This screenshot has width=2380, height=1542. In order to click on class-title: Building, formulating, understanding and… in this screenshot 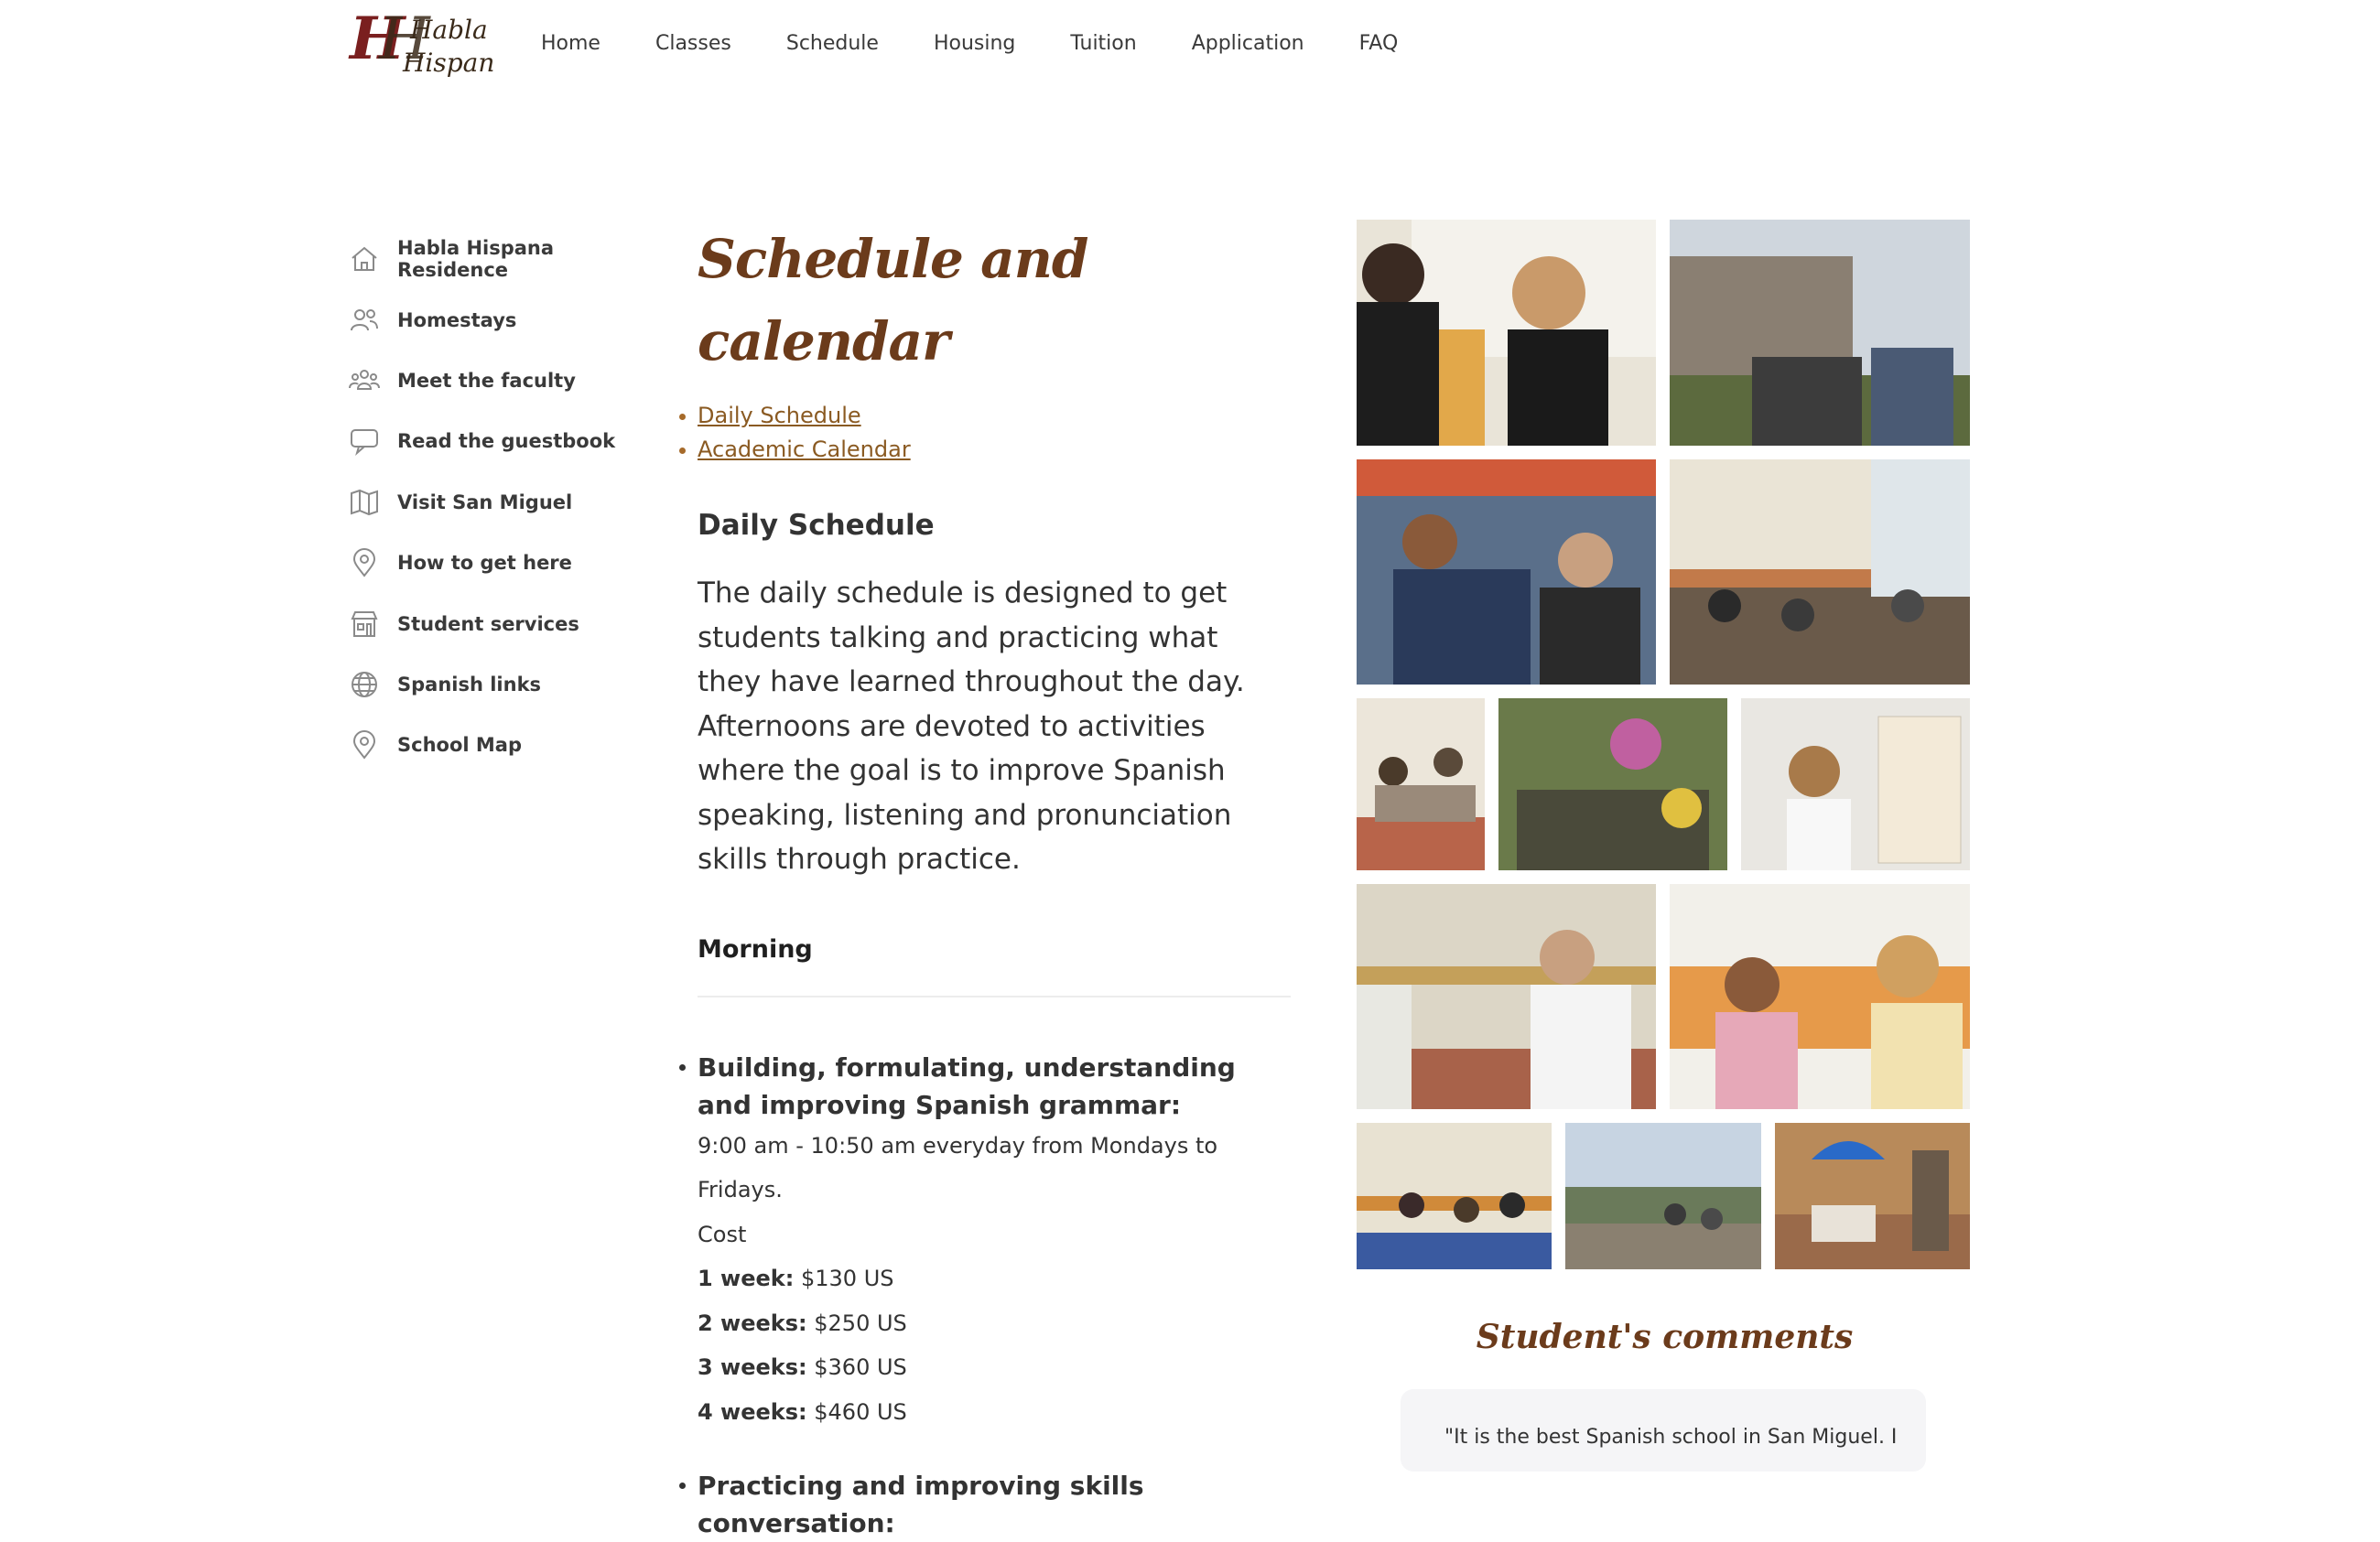, I will do `click(995, 1086)`.